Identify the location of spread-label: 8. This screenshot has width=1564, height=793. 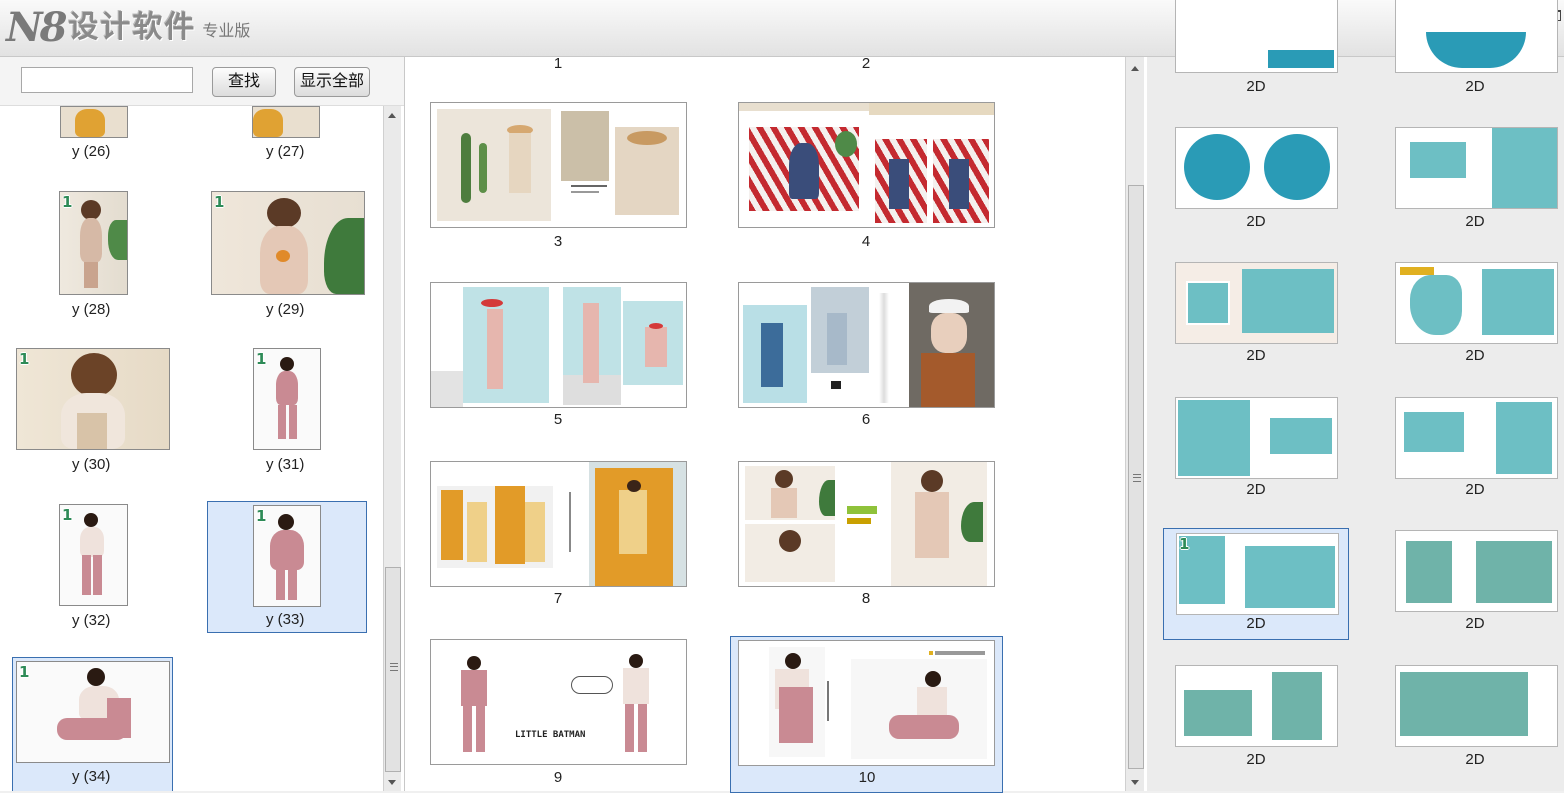
(866, 598).